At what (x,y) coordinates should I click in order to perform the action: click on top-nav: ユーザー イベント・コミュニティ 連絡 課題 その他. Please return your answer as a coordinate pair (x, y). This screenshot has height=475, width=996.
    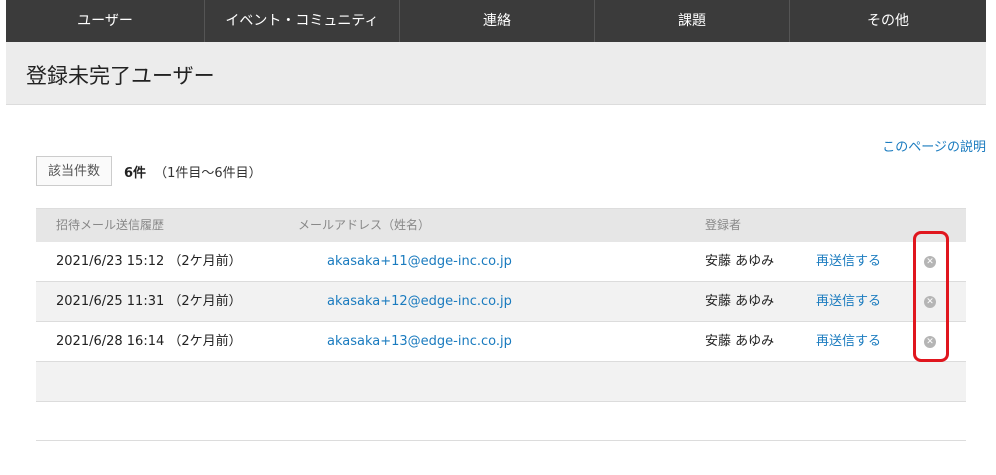
    Looking at the image, I should click on (496, 21).